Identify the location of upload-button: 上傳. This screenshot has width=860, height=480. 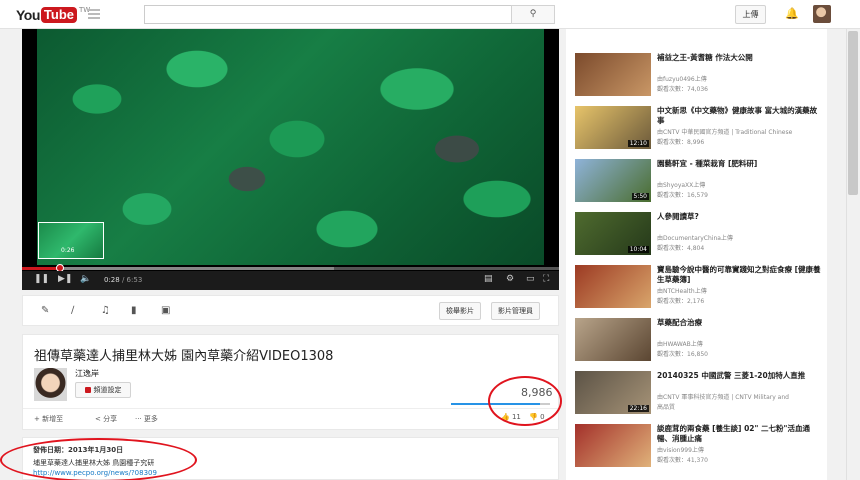
(750, 14).